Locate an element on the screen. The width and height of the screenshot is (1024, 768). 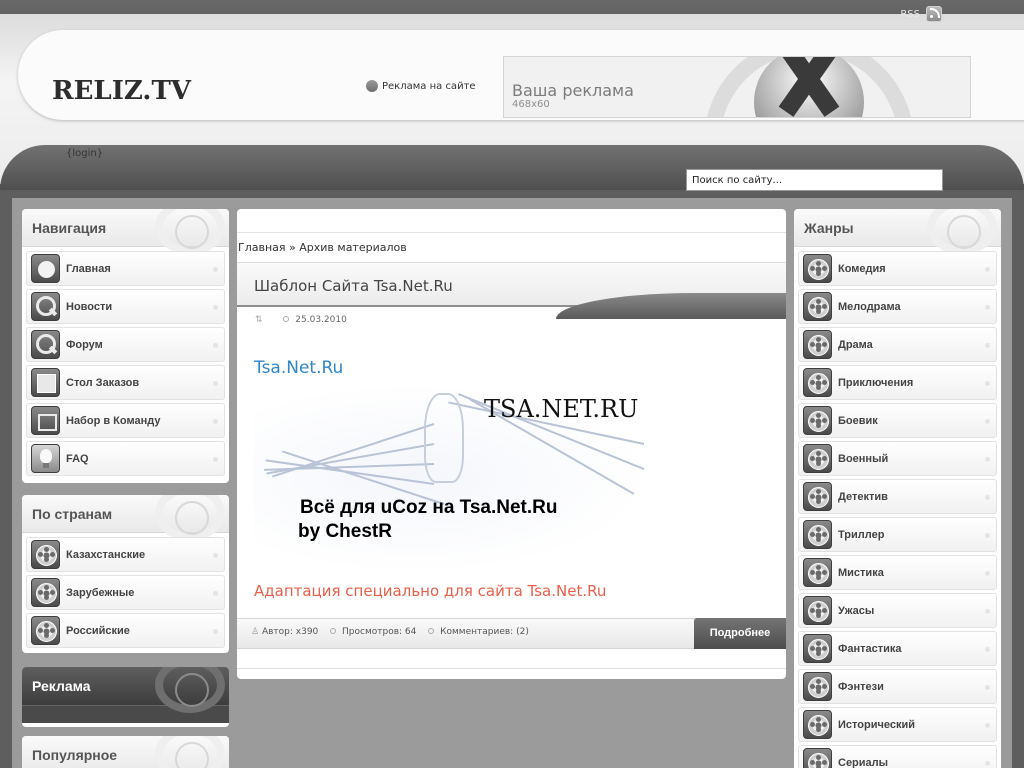
content-top-strip is located at coordinates (511, 221).